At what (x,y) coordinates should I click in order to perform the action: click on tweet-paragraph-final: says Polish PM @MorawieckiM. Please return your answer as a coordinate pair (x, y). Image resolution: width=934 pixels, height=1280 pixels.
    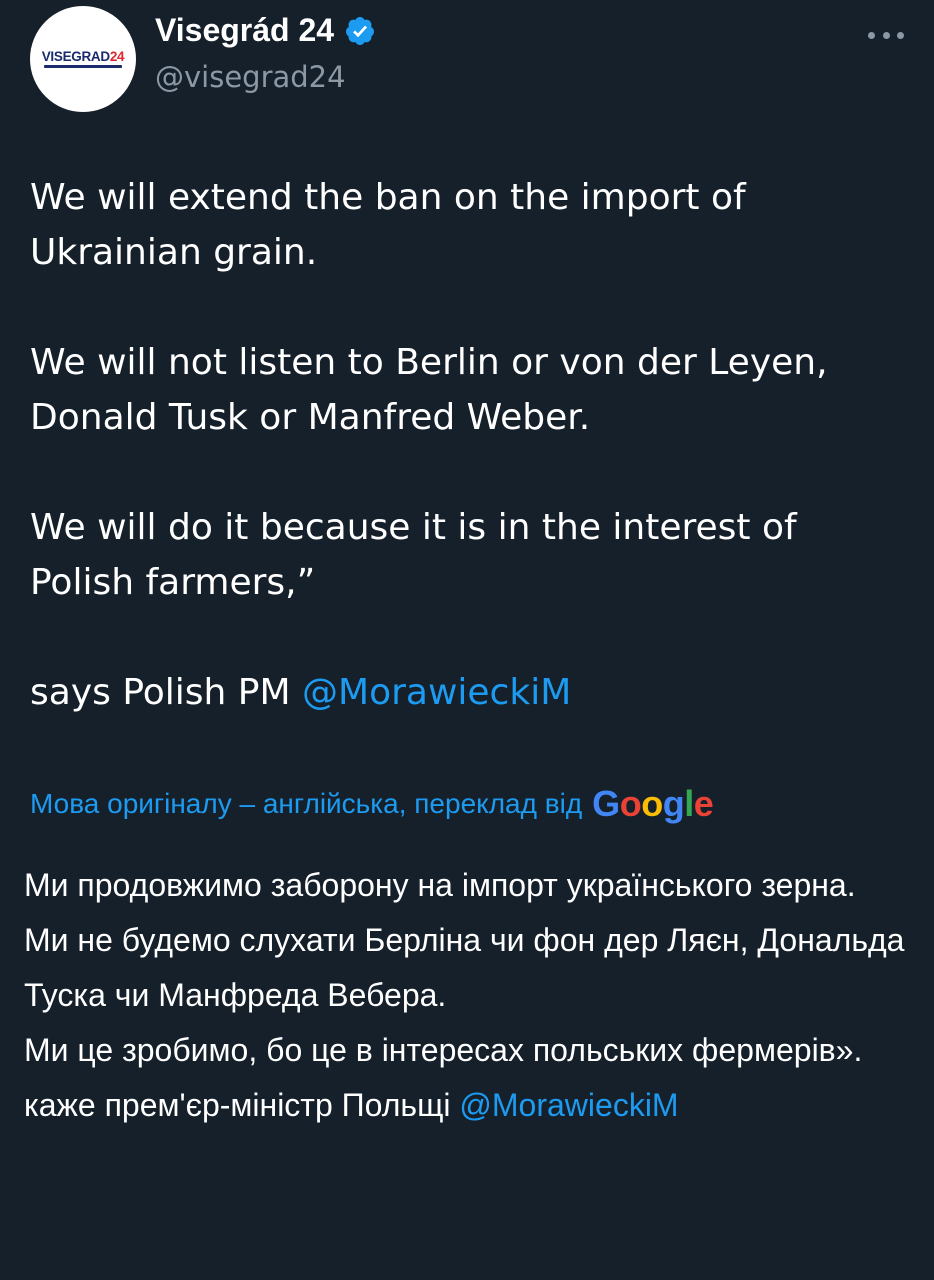
    Looking at the image, I should click on (470, 692).